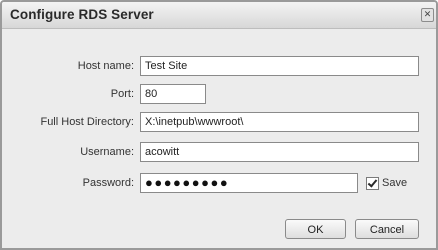 The width and height of the screenshot is (438, 250). What do you see at coordinates (315, 229) in the screenshot?
I see `ok-button: OK` at bounding box center [315, 229].